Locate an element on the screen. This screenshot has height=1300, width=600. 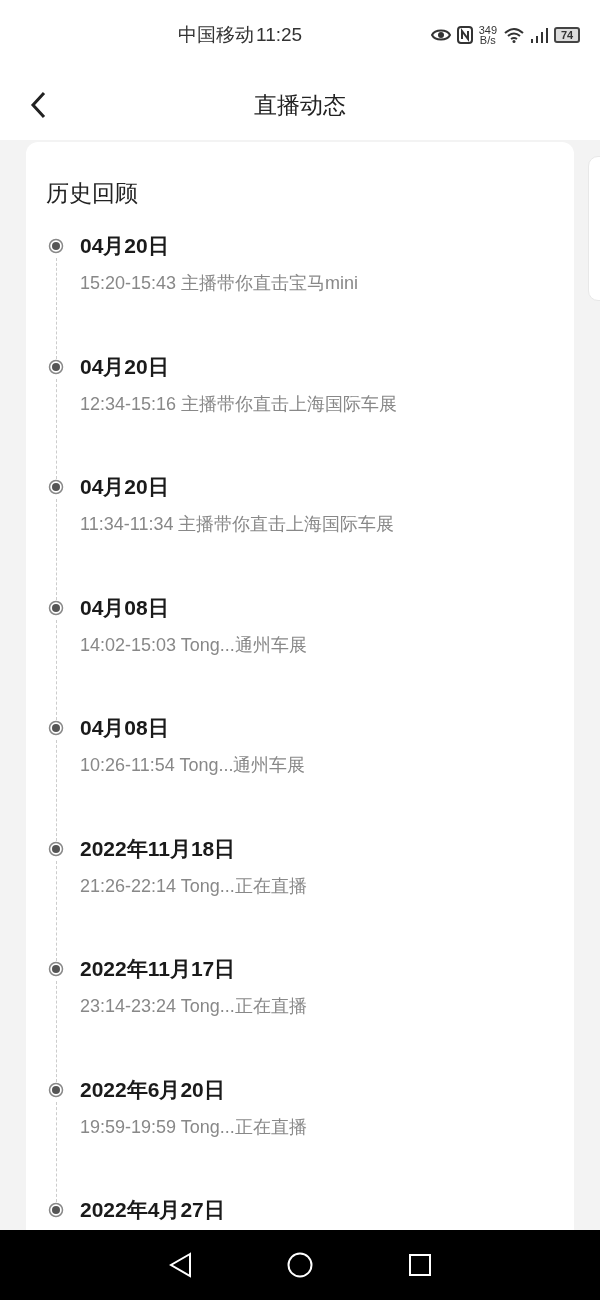
session-detail: 14:02-15:03 Tong...通州车展 is located at coordinates (193, 645).